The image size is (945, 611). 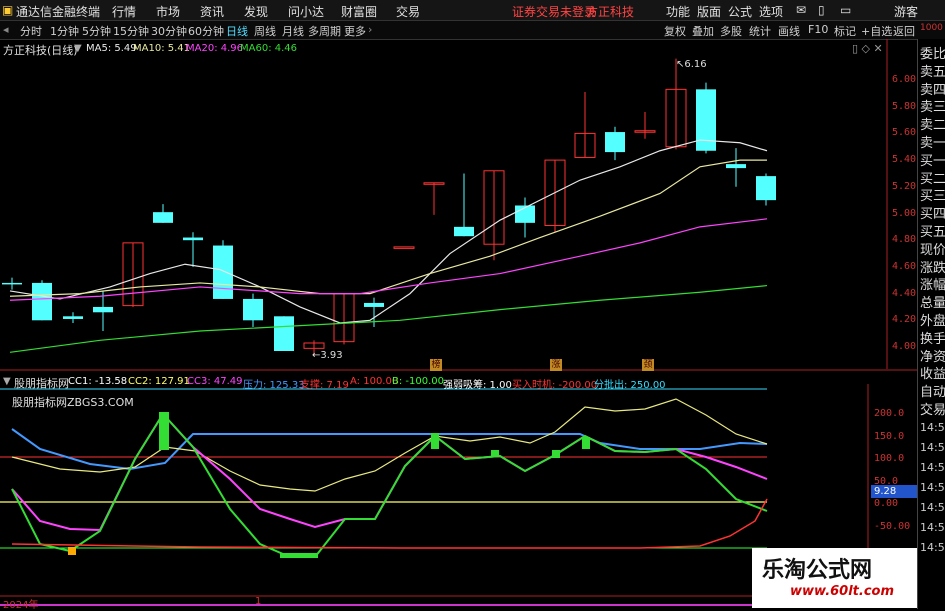 What do you see at coordinates (7, 381) in the screenshot?
I see `indicator-dropdown-icon: ▼` at bounding box center [7, 381].